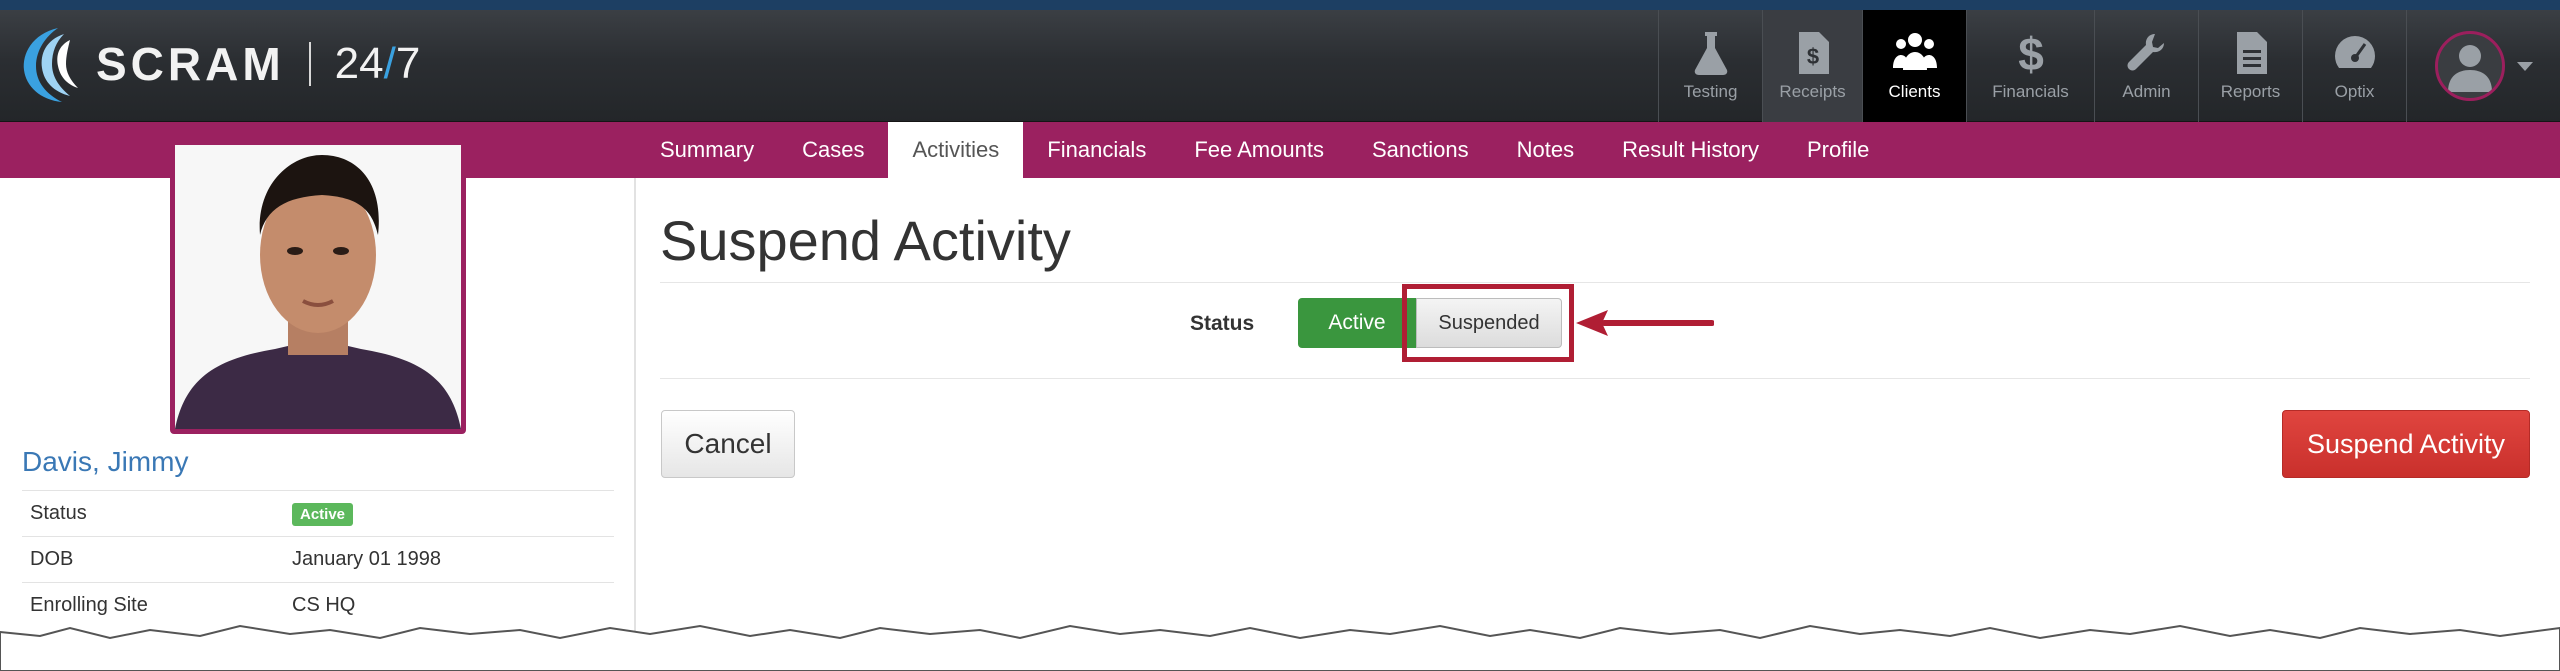 This screenshot has height=671, width=2560. What do you see at coordinates (707, 150) in the screenshot?
I see `tab-summary: Summary` at bounding box center [707, 150].